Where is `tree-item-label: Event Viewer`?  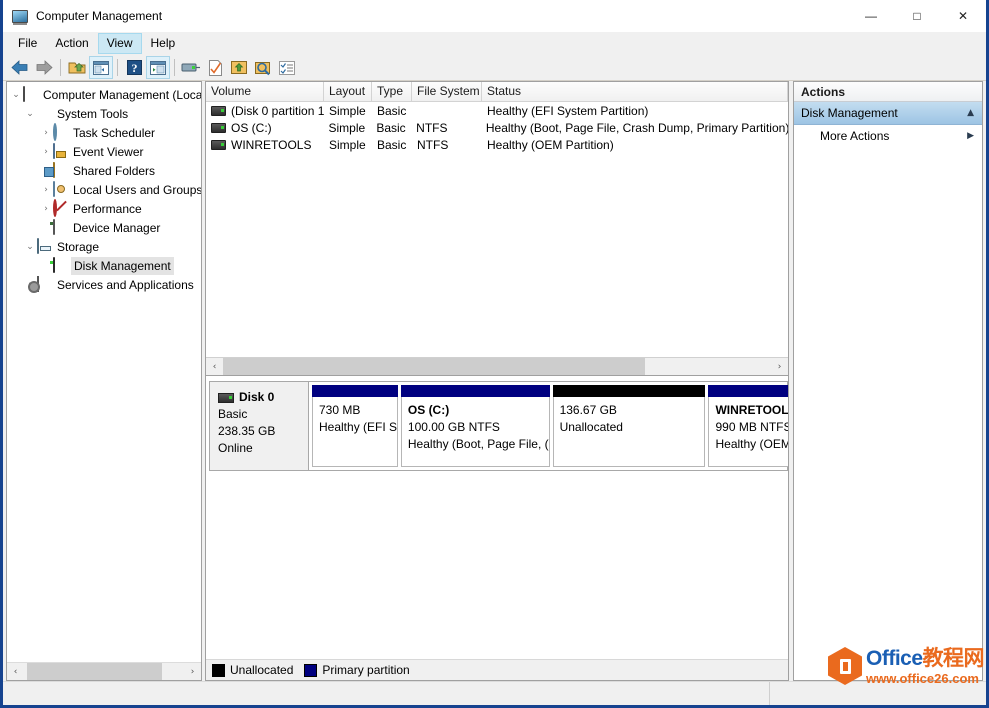 tree-item-label: Event Viewer is located at coordinates (108, 151).